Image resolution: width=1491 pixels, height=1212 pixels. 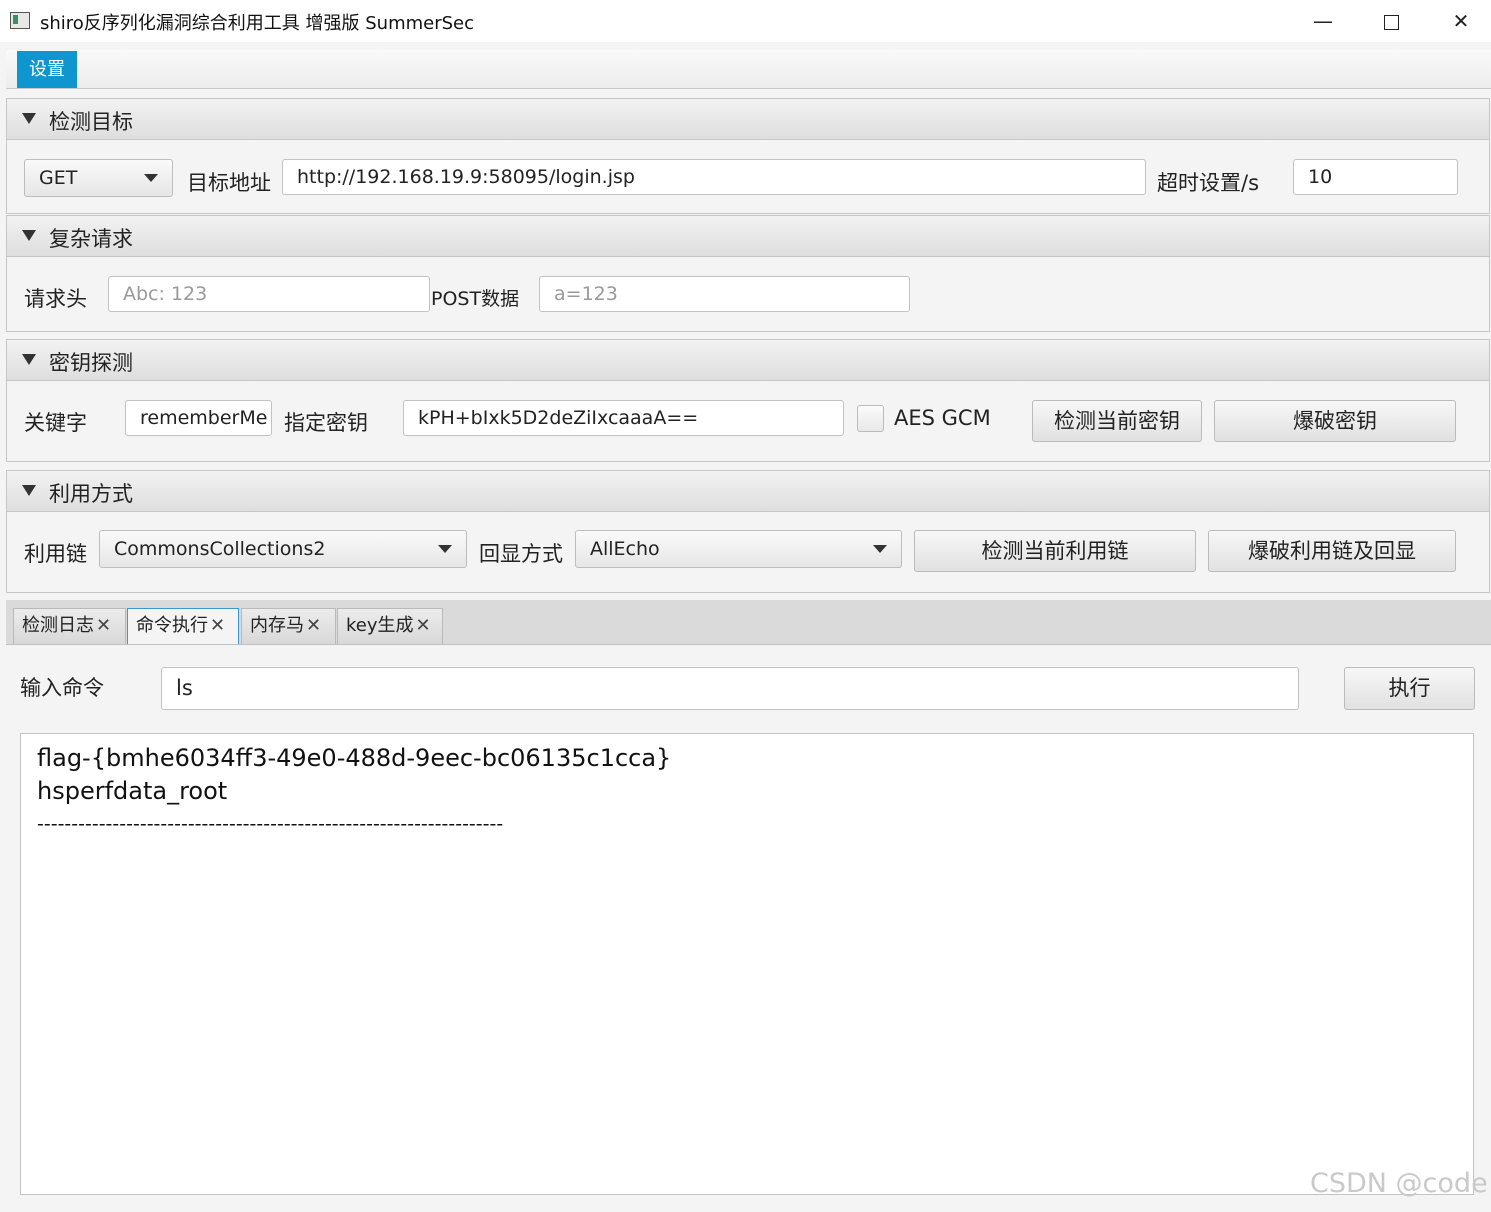 What do you see at coordinates (1335, 421) in the screenshot?
I see `brute-key-button: 爆破密钥` at bounding box center [1335, 421].